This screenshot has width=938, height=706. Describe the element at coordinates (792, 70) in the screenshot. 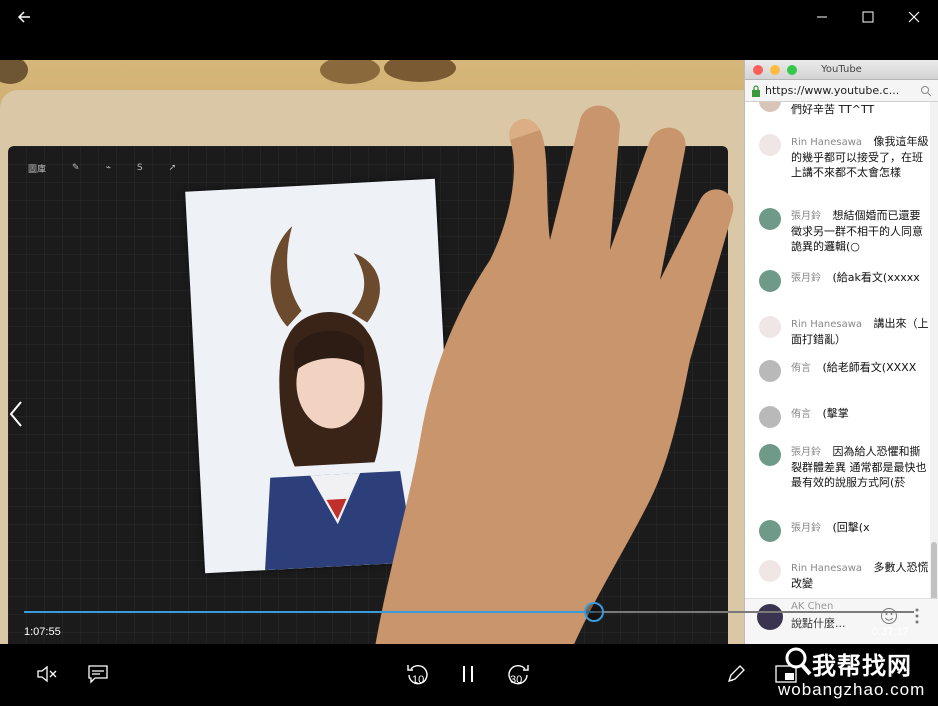

I see `zoom-dot-icon` at that location.